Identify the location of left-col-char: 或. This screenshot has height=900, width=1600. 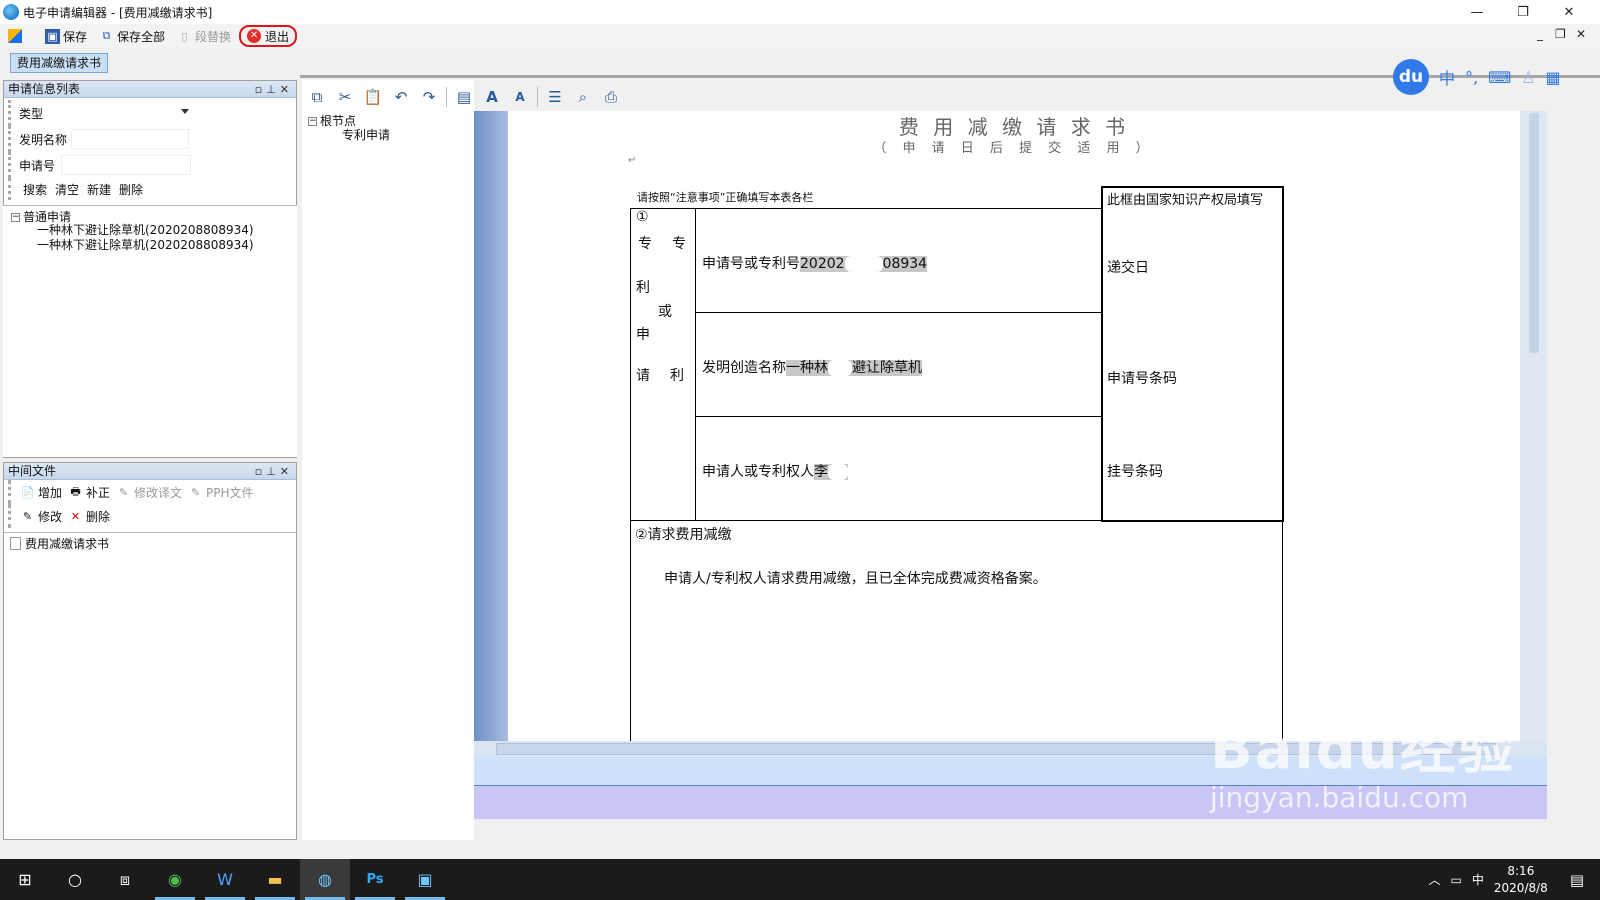
(665, 312).